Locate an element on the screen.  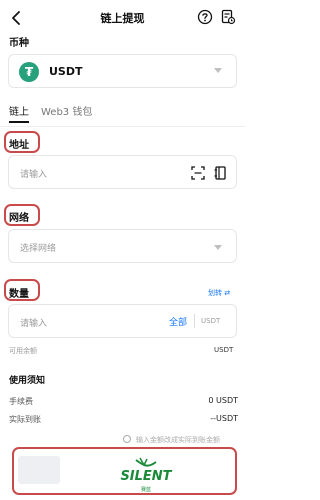
all-button: 全部 is located at coordinates (178, 321).